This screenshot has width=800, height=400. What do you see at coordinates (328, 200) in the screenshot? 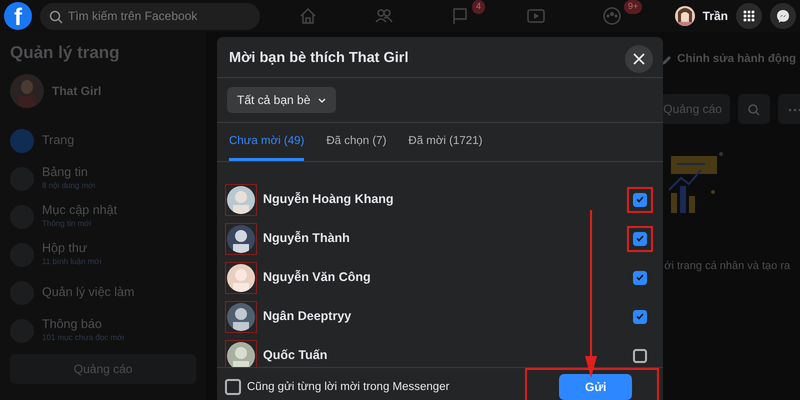
I see `friend-name: Nguyễn Hoàng Khang` at bounding box center [328, 200].